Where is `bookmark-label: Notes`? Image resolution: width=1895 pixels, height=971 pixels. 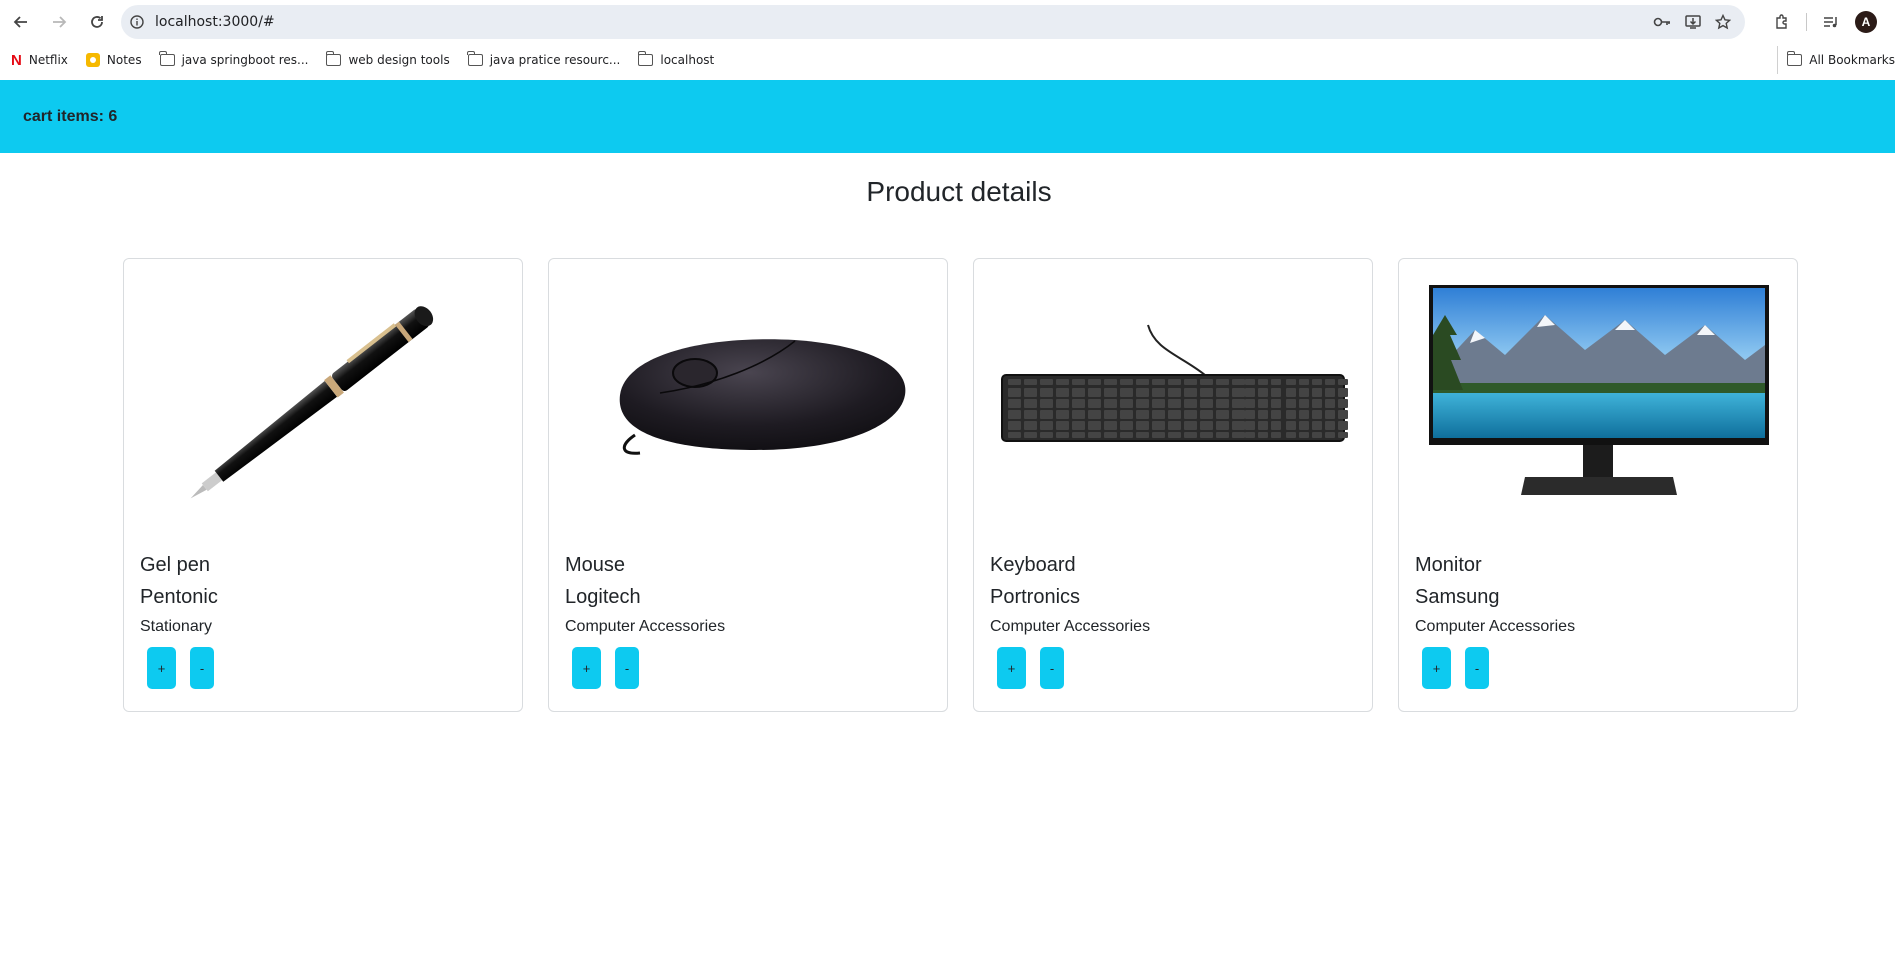 bookmark-label: Notes is located at coordinates (124, 60).